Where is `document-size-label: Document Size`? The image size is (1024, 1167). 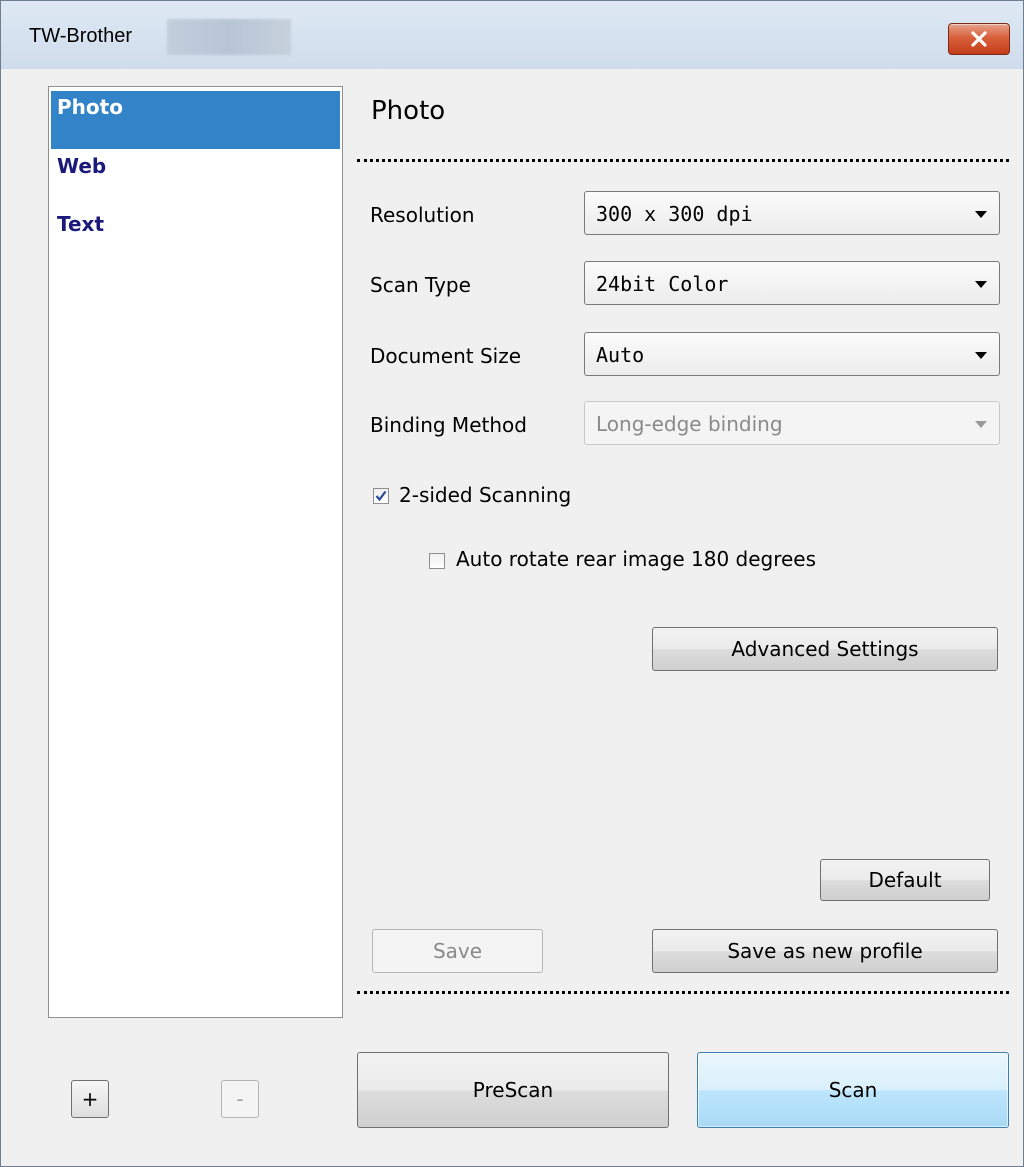
document-size-label: Document Size is located at coordinates (446, 356).